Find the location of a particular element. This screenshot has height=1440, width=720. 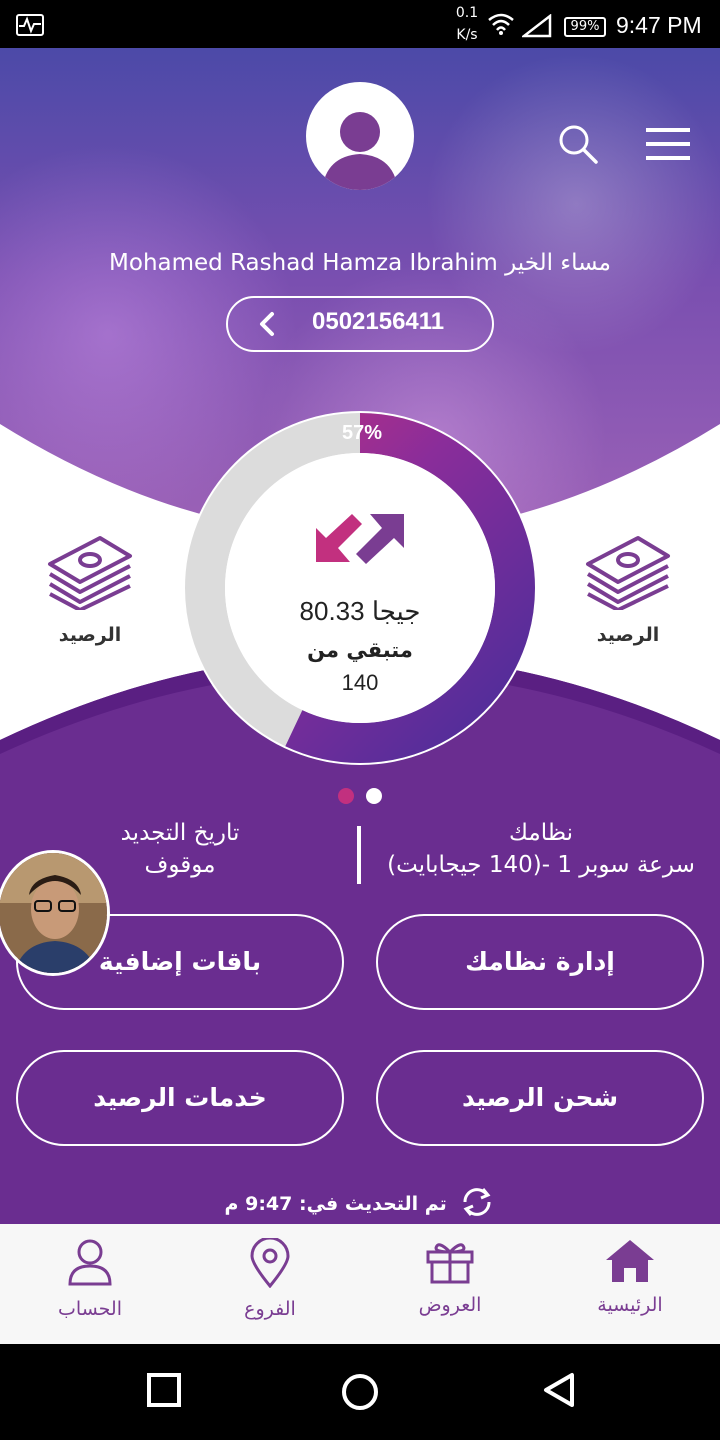

gift-icon is located at coordinates (450, 1263).